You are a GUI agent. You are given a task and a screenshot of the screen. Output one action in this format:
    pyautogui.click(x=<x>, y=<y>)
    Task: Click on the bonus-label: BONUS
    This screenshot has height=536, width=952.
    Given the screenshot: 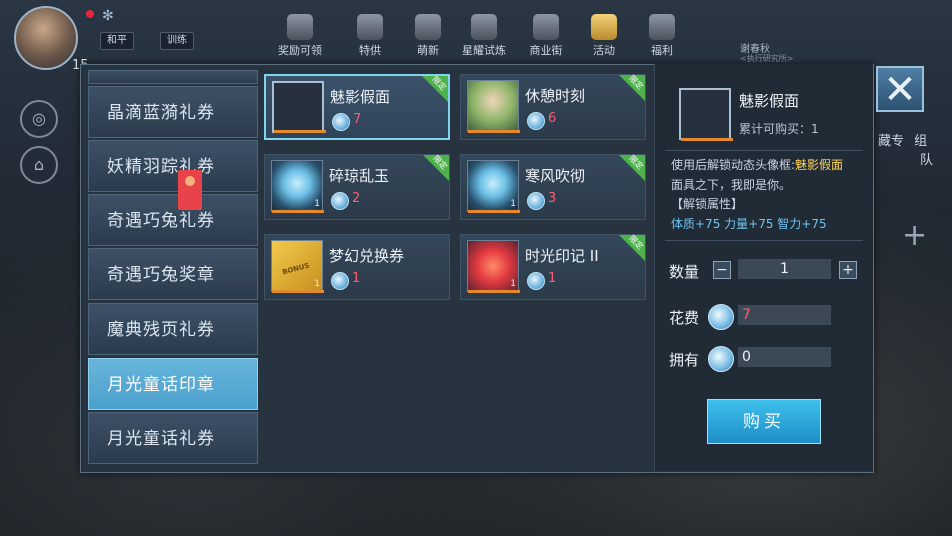 What is the action you would take?
    pyautogui.click(x=296, y=269)
    